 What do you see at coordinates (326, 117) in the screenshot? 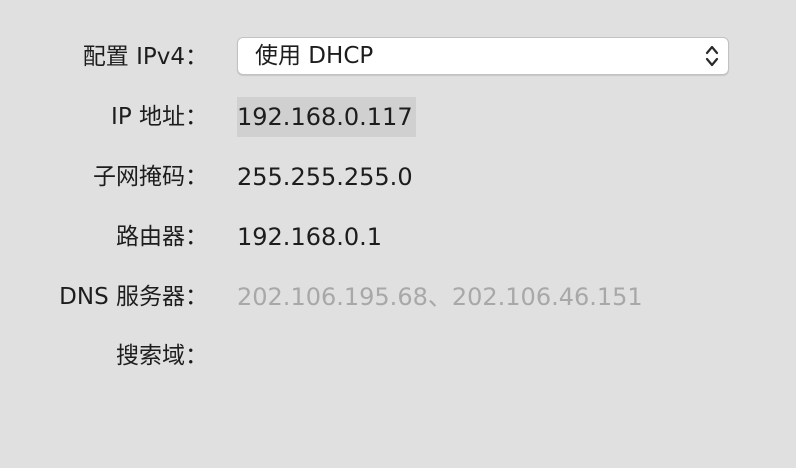
I see `ip-address-value: 192.168.0.117` at bounding box center [326, 117].